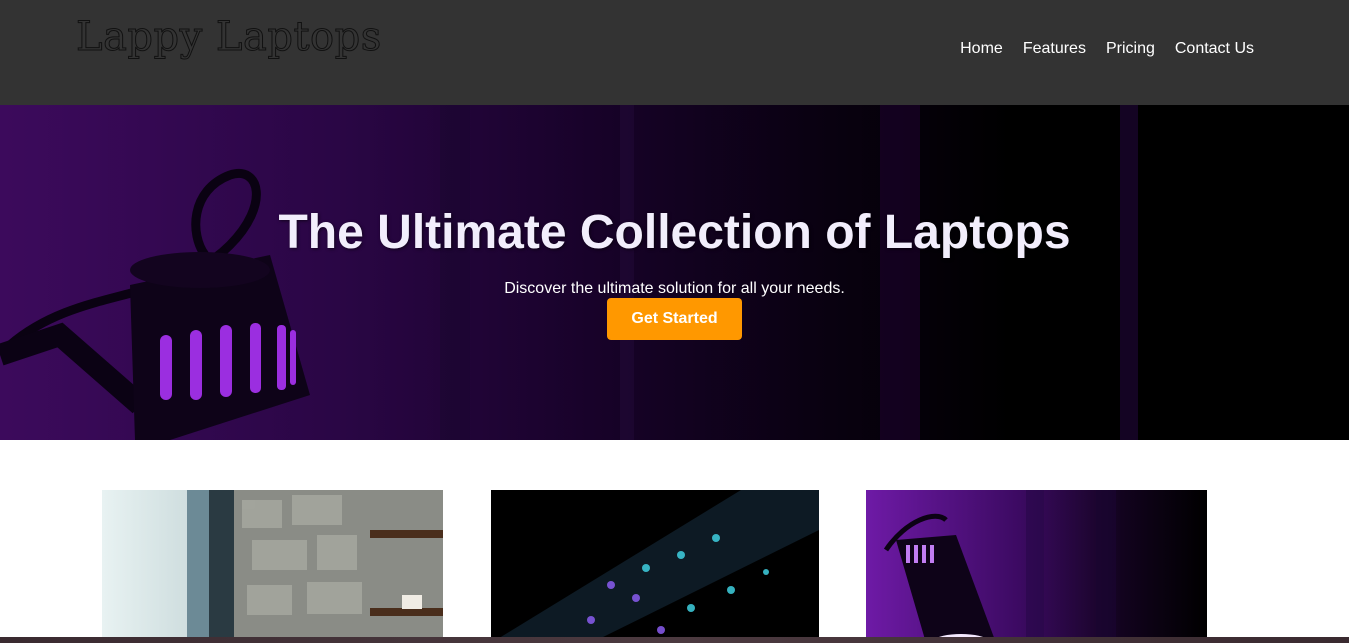 The image size is (1349, 643). I want to click on keyboard-photo-image, so click(655, 566).